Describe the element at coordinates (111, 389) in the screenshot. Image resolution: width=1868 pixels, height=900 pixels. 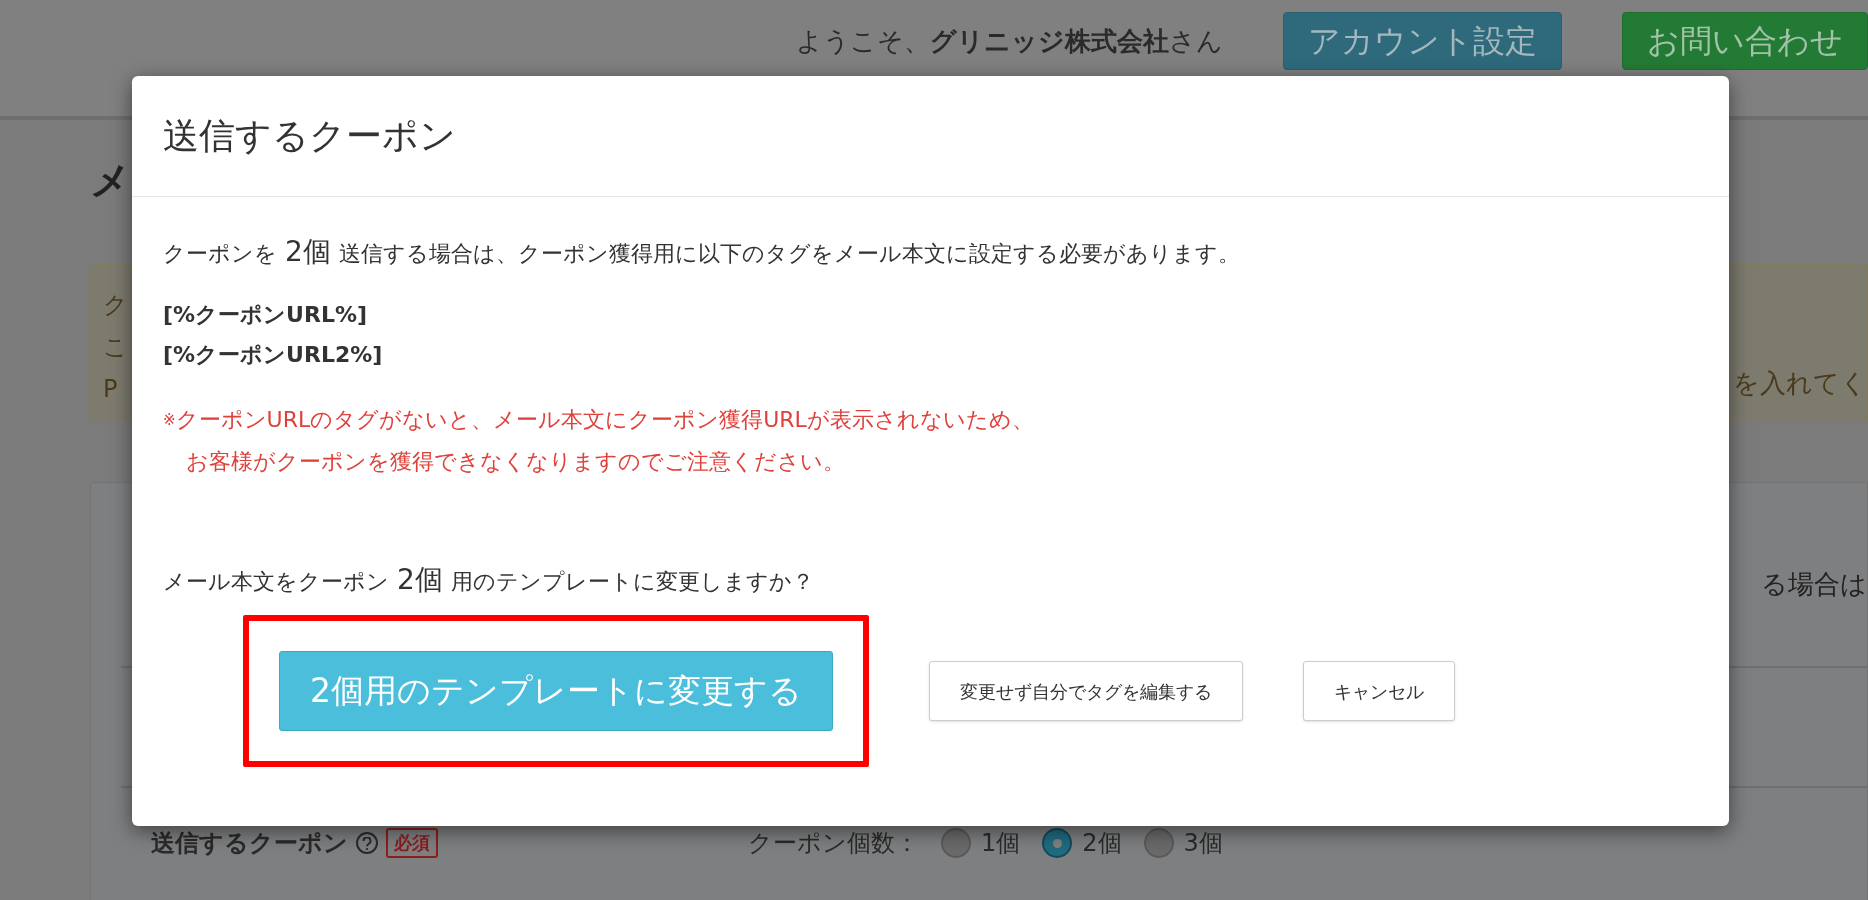
I see `alert-text: P` at that location.